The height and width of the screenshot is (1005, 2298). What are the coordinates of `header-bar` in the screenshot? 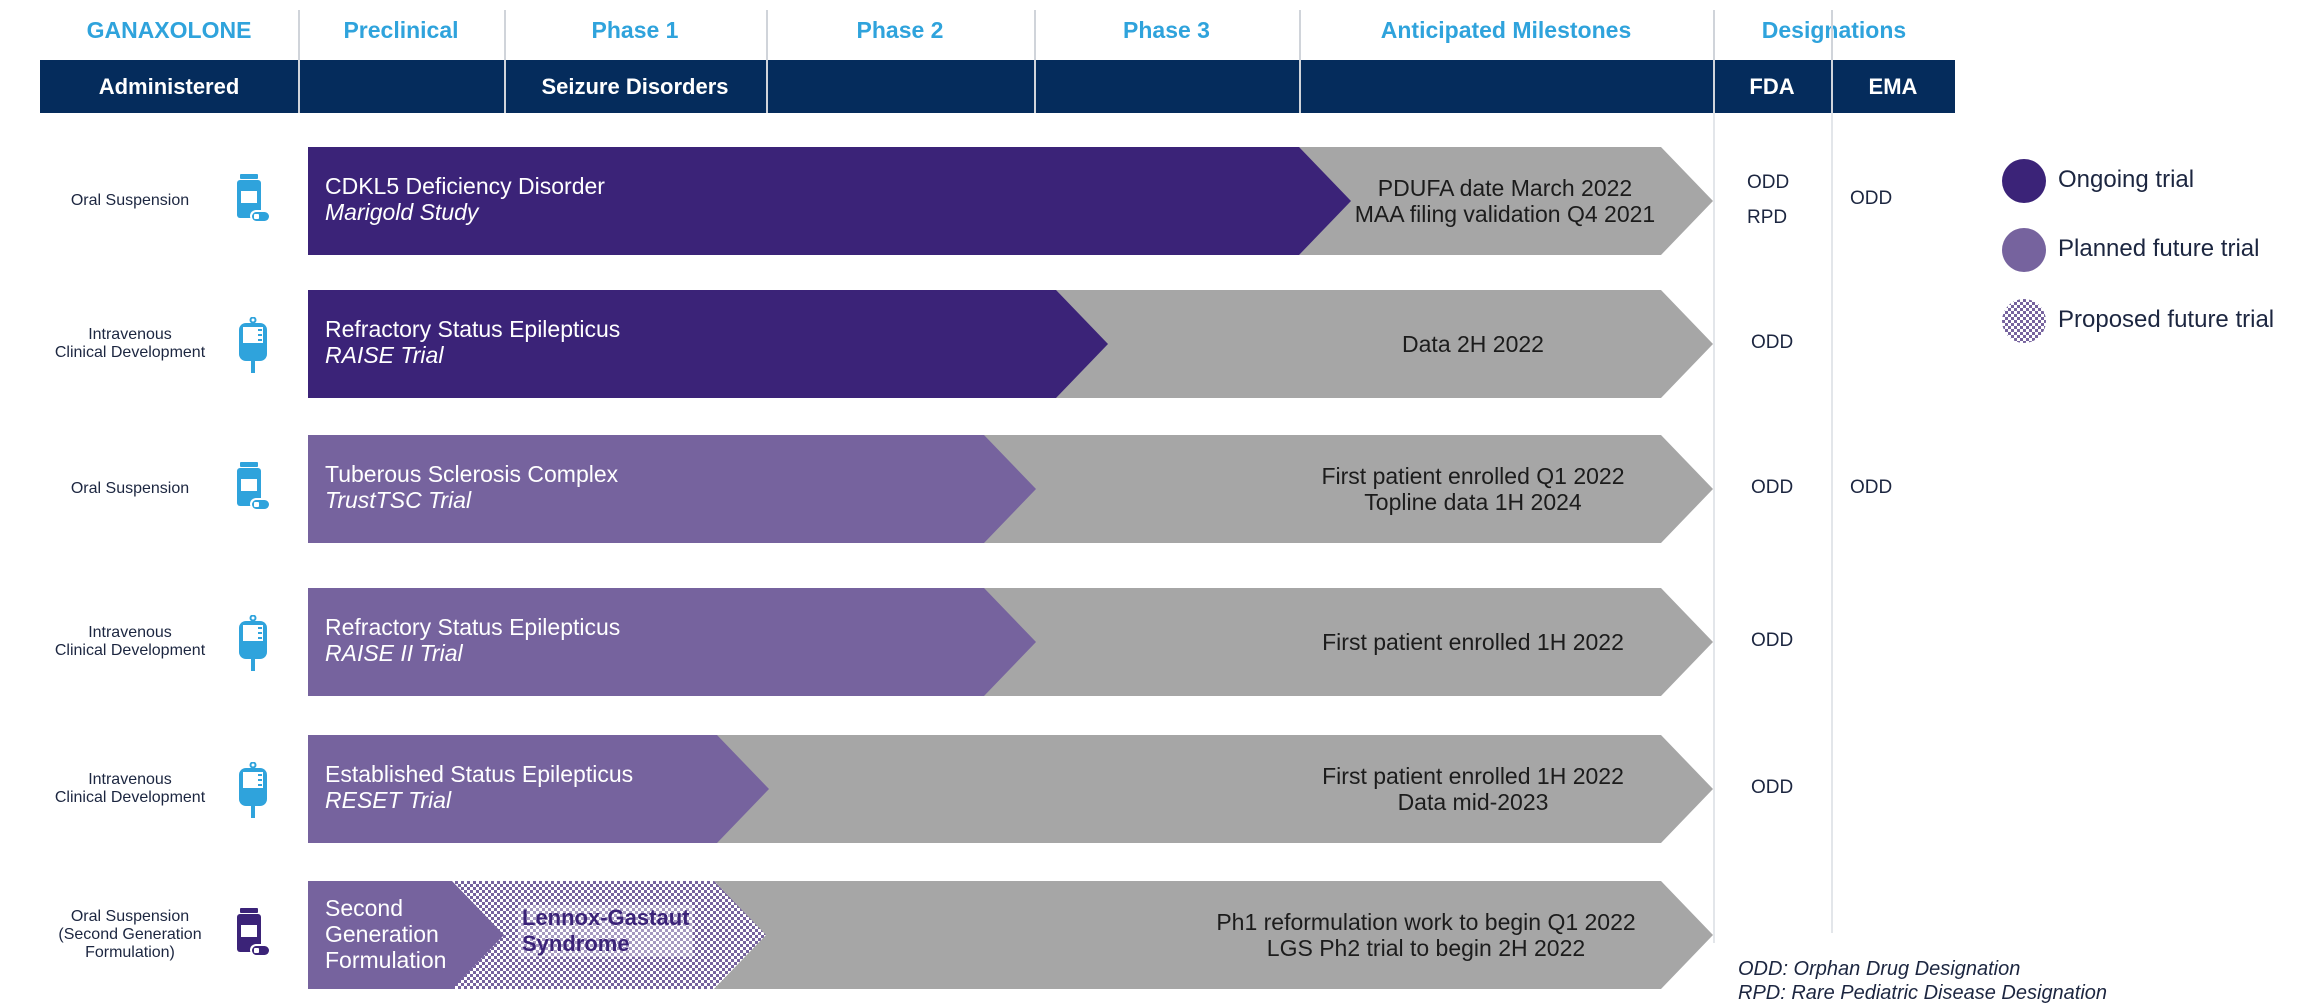 It's located at (997, 86).